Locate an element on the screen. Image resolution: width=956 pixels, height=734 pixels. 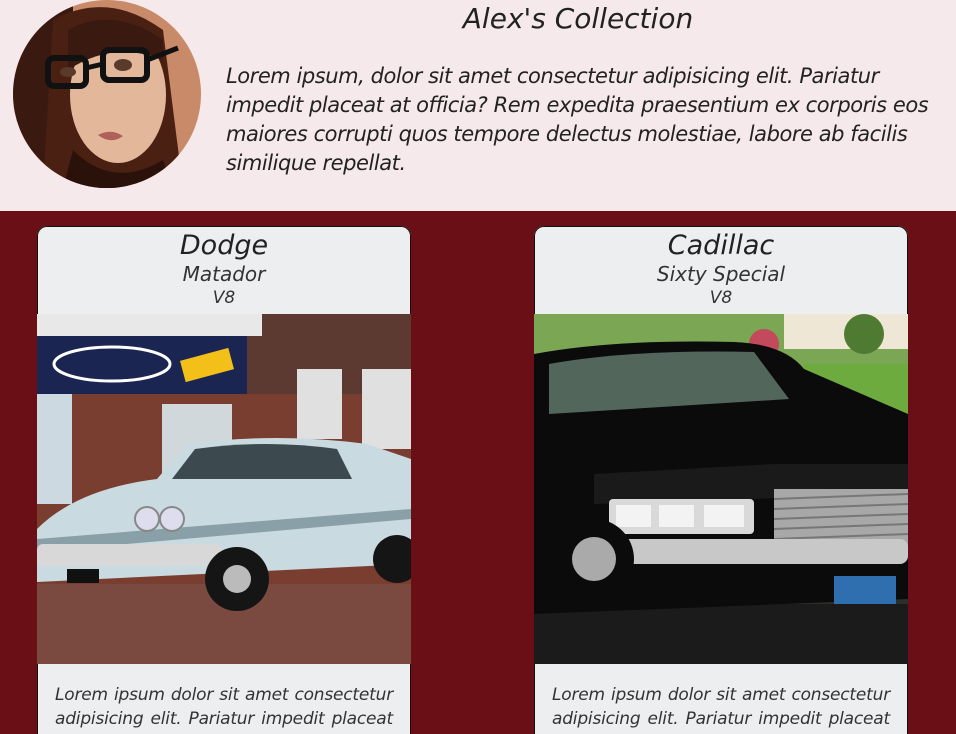
car-model: Matador is located at coordinates (224, 274).